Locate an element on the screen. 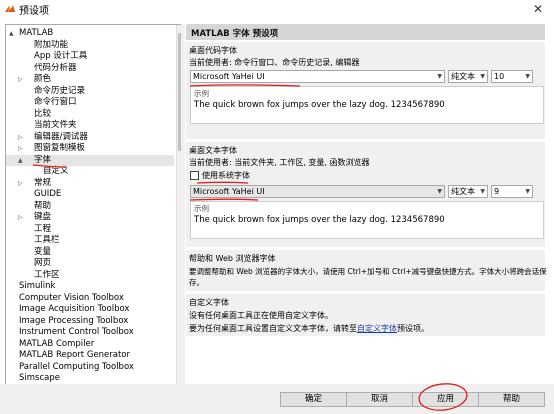 The width and height of the screenshot is (554, 414). code-font-family-select: Microsoft YaHei UI ▼ is located at coordinates (317, 76).